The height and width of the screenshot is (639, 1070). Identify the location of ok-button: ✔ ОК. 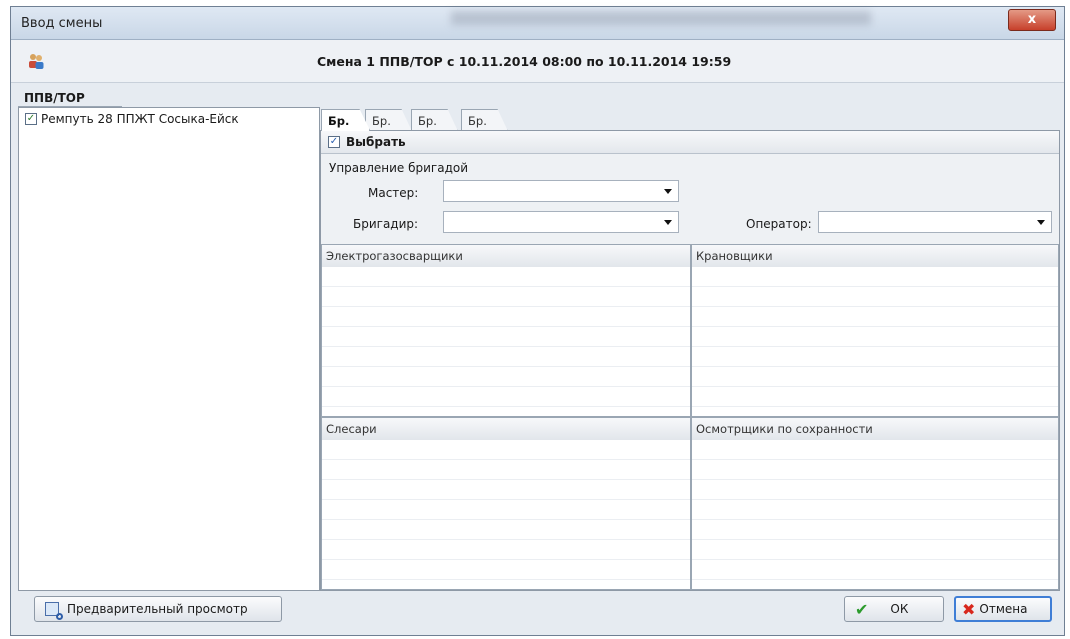
(894, 609).